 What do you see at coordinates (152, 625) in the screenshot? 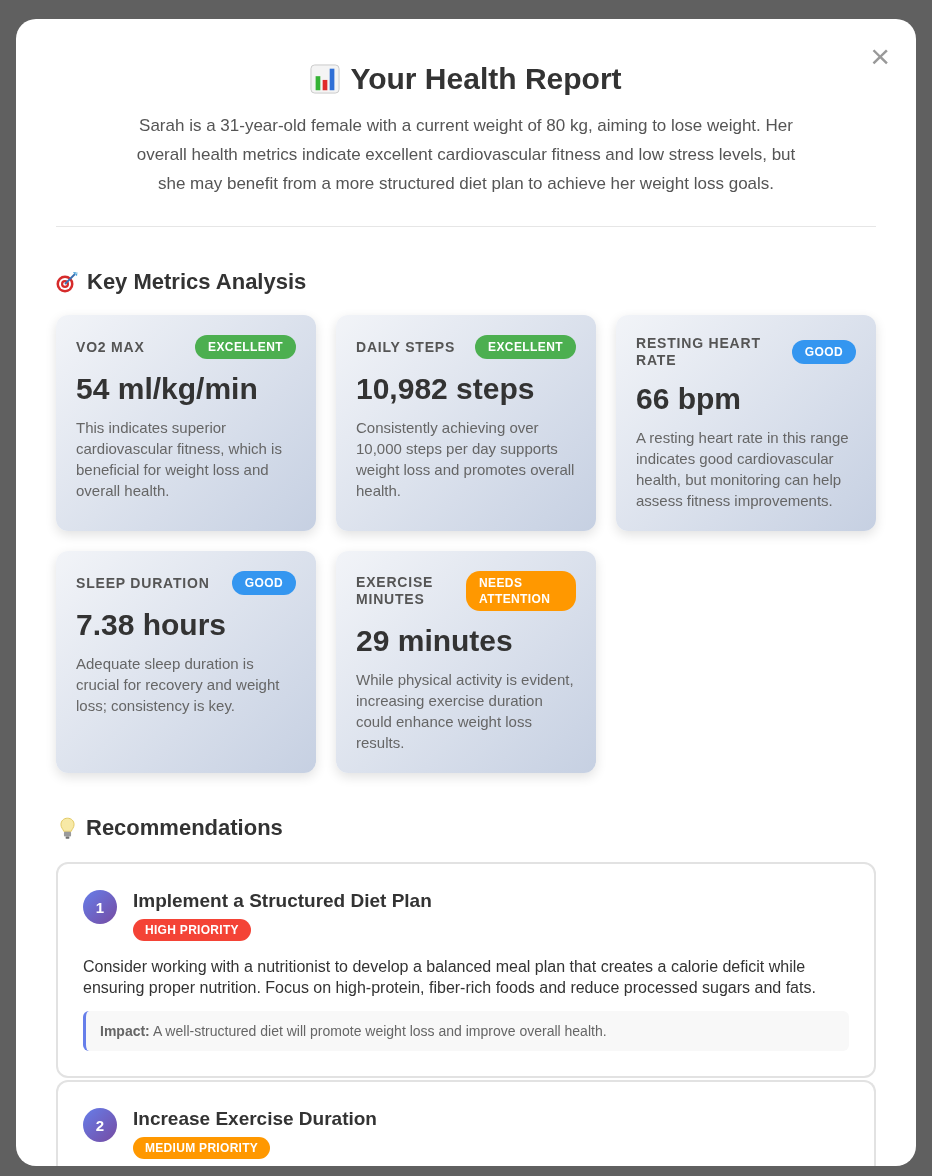
I see `metric-value: 7.38 hours` at bounding box center [152, 625].